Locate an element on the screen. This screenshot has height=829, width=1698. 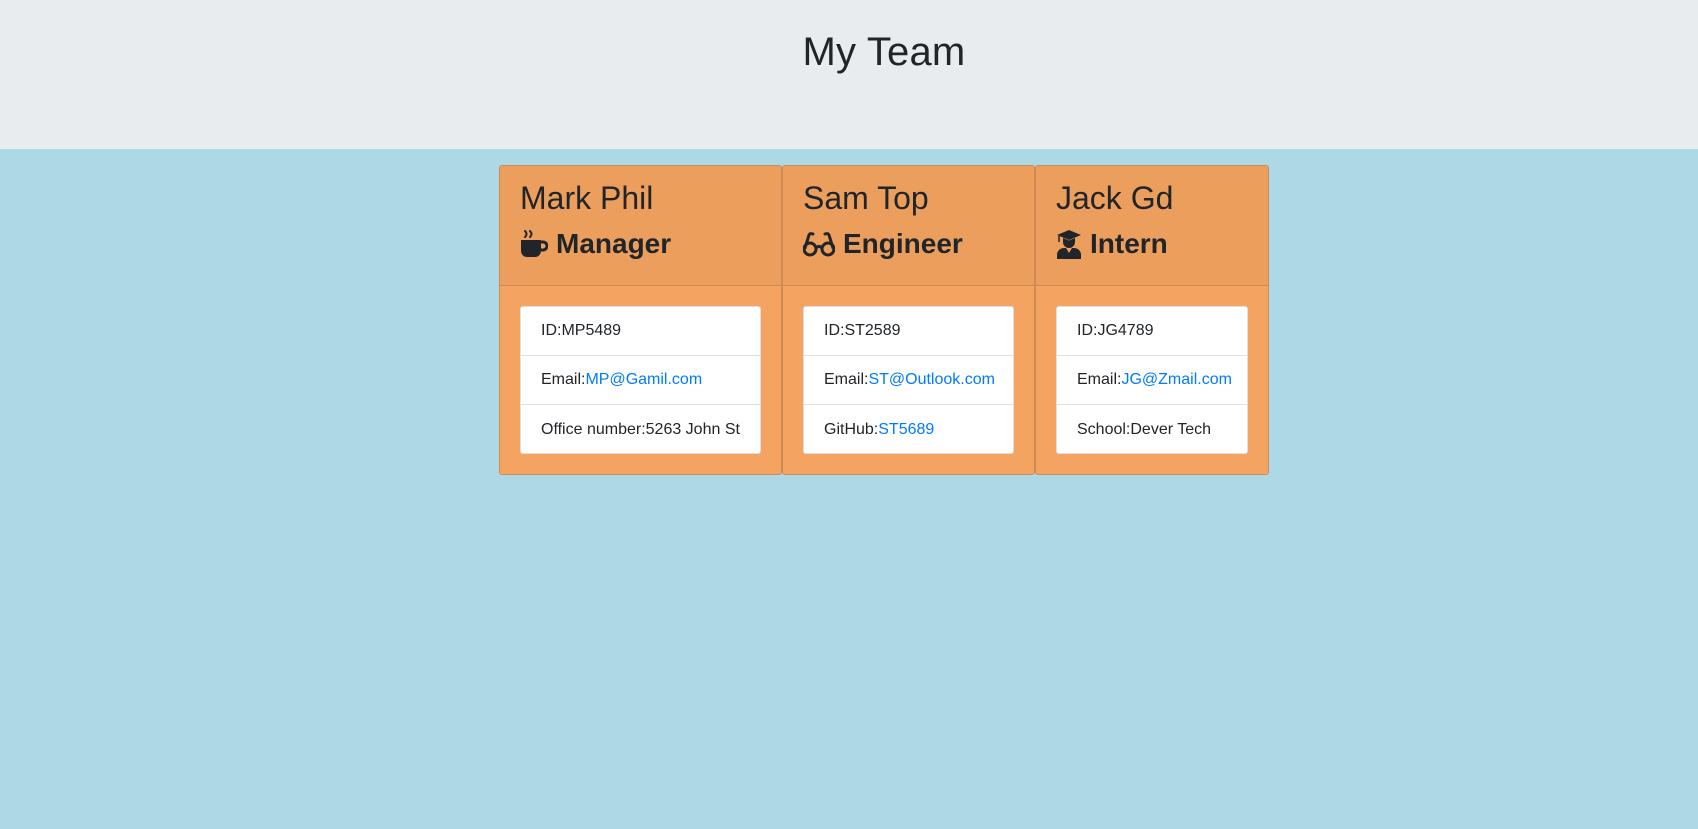
list-item-email: Email: MP@Gamil.com is located at coordinates (640, 380).